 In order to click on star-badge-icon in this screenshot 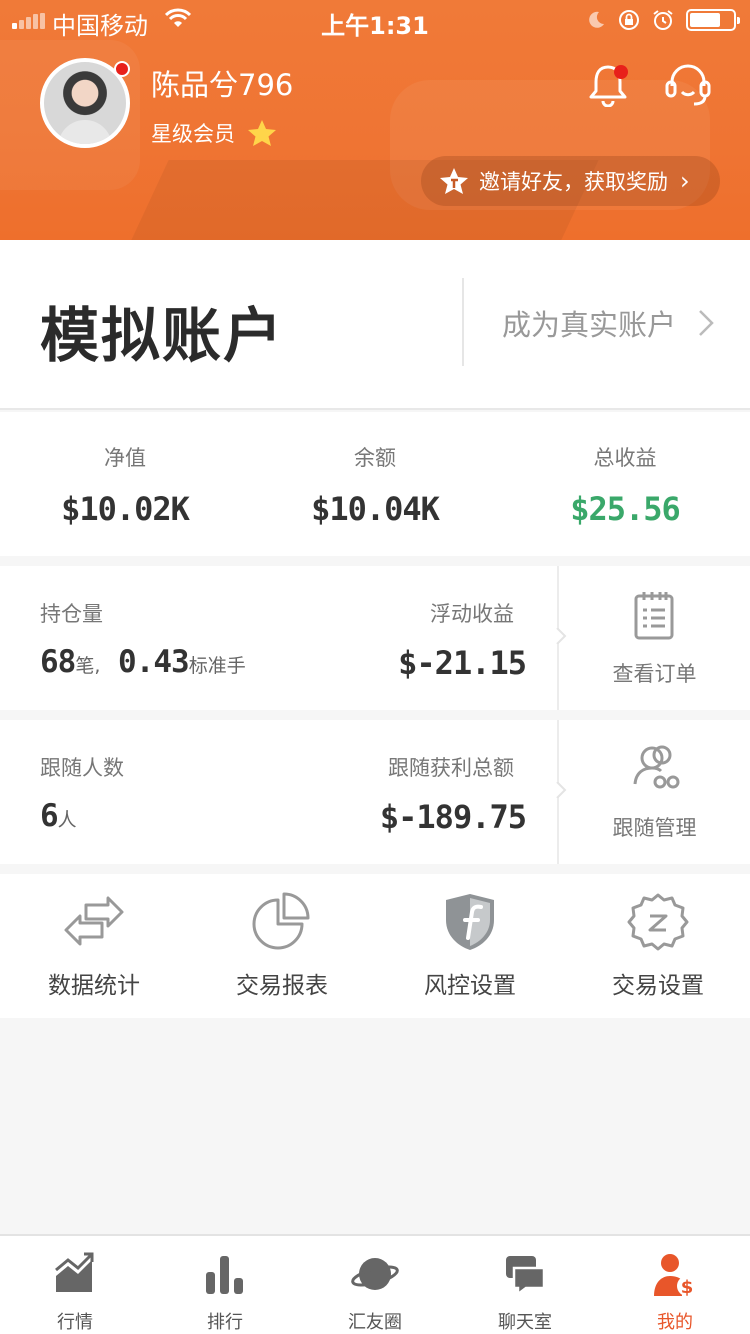, I will do `click(454, 181)`.